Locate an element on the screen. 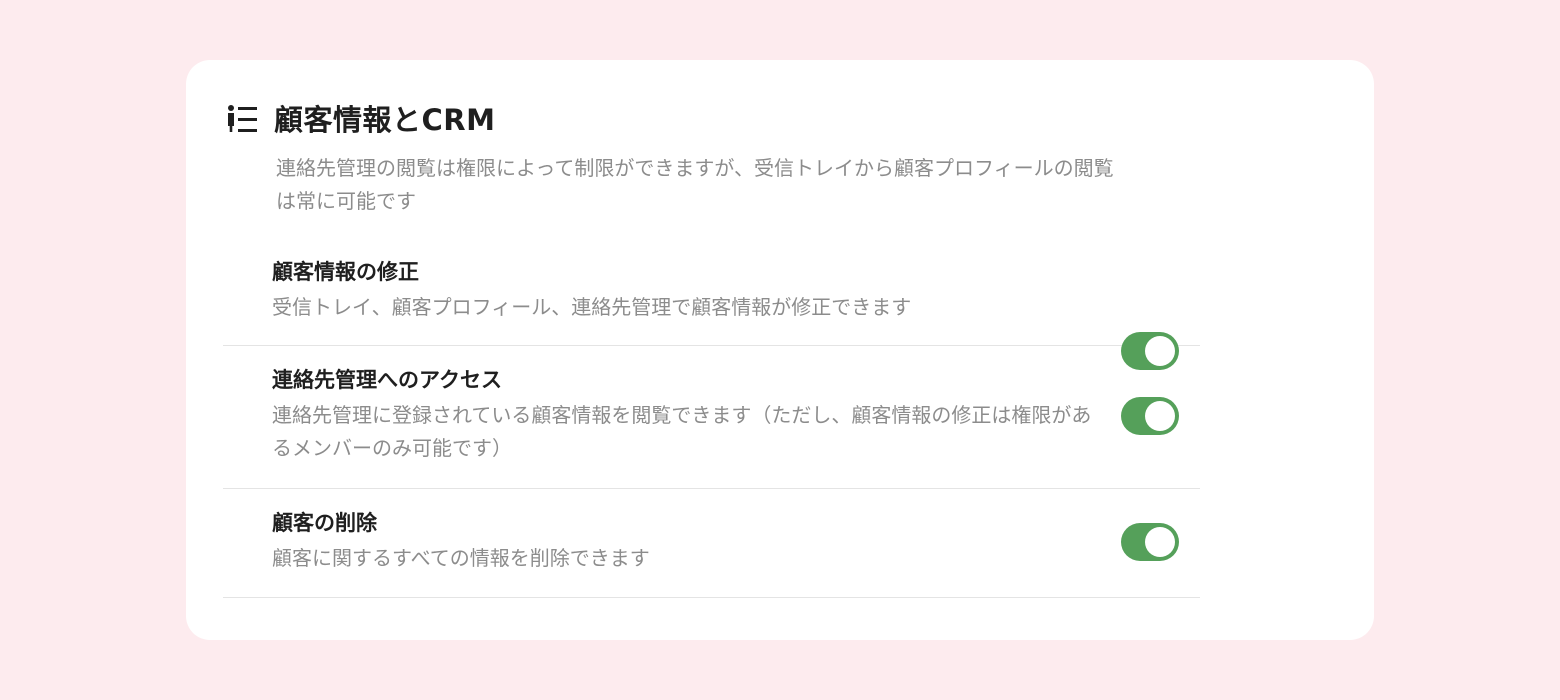 The height and width of the screenshot is (700, 1560). section-header: 顧客情報とCRM is located at coordinates (360, 120).